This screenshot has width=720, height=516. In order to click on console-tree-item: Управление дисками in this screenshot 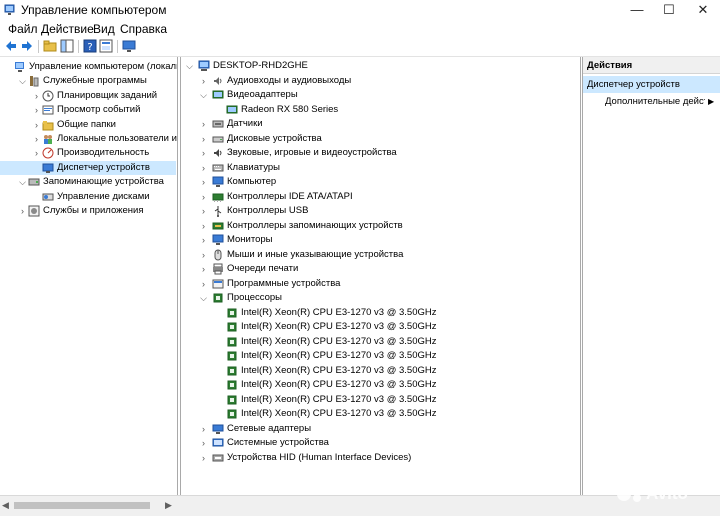, I will do `click(88, 197)`.